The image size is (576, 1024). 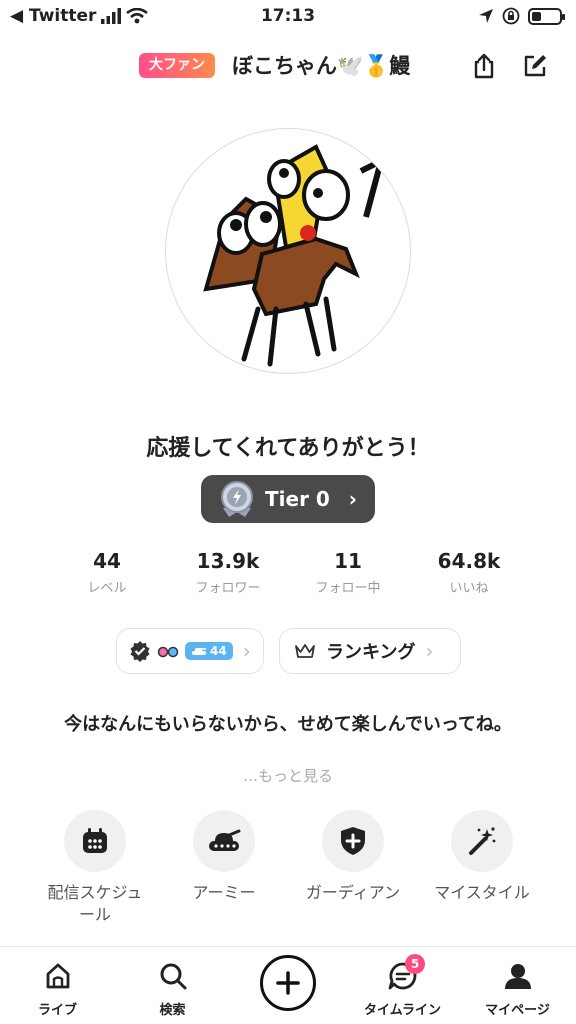 What do you see at coordinates (353, 892) in the screenshot?
I see `guardian-label: ガーディアン` at bounding box center [353, 892].